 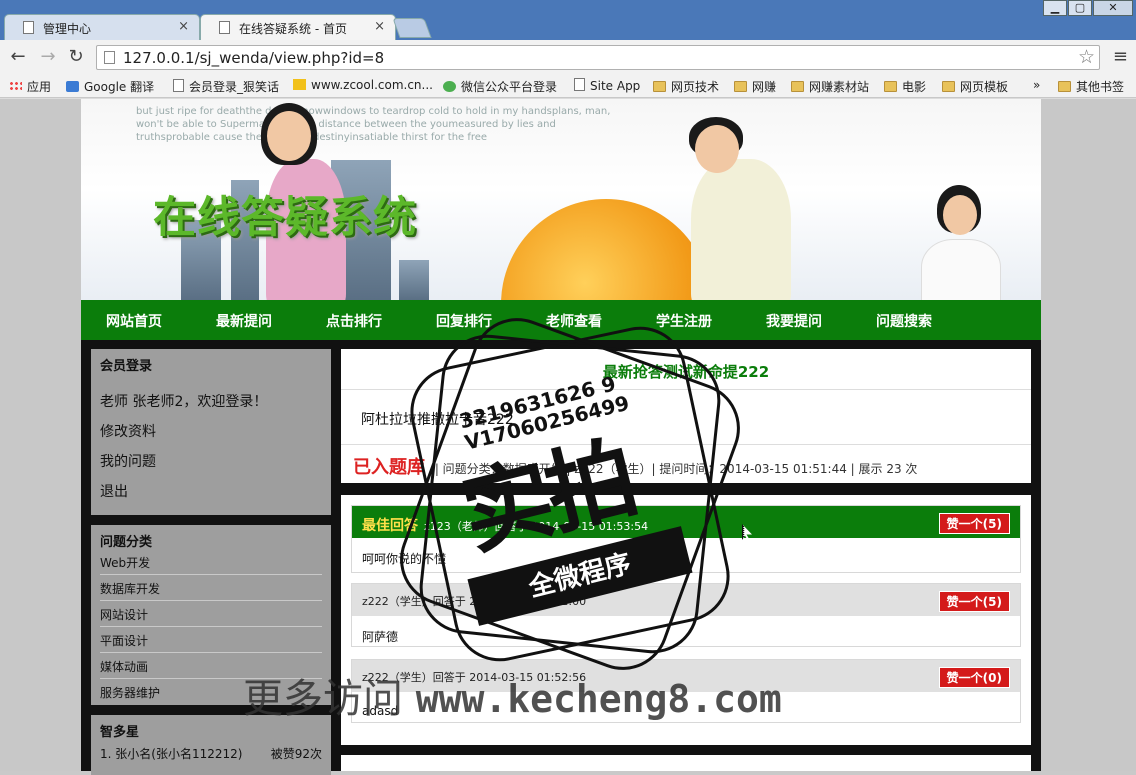 What do you see at coordinates (598, 699) in the screenshot?
I see `watermark-url: www.kecheng8.com` at bounding box center [598, 699].